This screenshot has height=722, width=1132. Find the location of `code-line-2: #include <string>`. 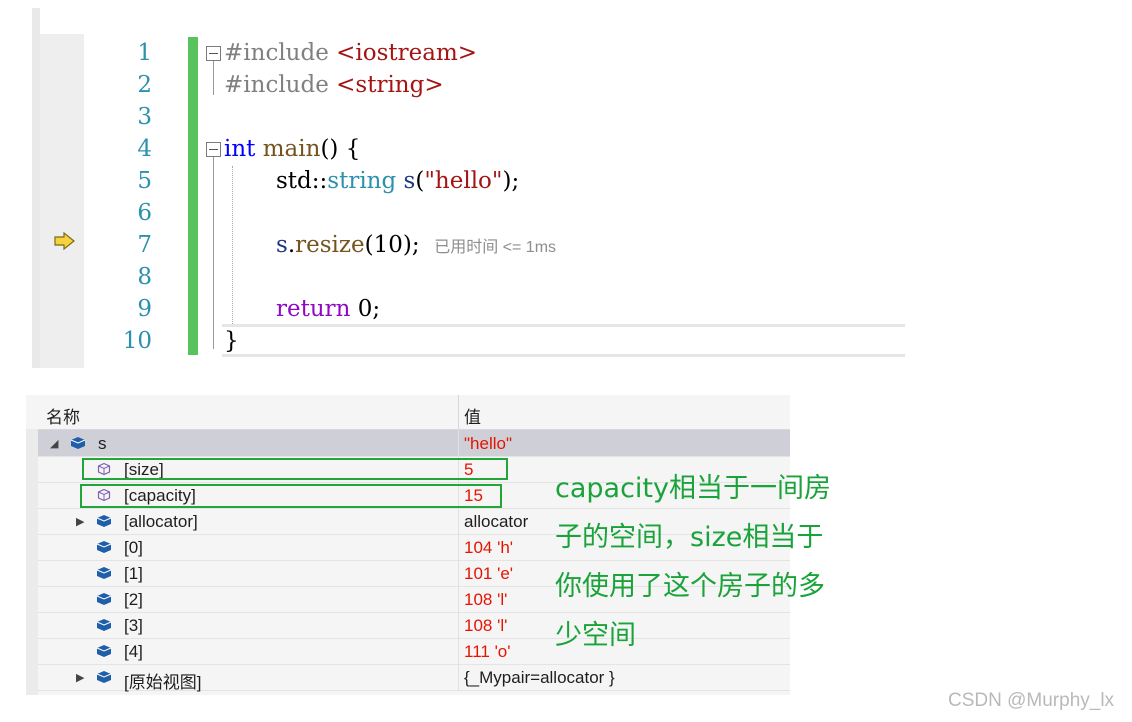

code-line-2: #include <string> is located at coordinates (334, 85).